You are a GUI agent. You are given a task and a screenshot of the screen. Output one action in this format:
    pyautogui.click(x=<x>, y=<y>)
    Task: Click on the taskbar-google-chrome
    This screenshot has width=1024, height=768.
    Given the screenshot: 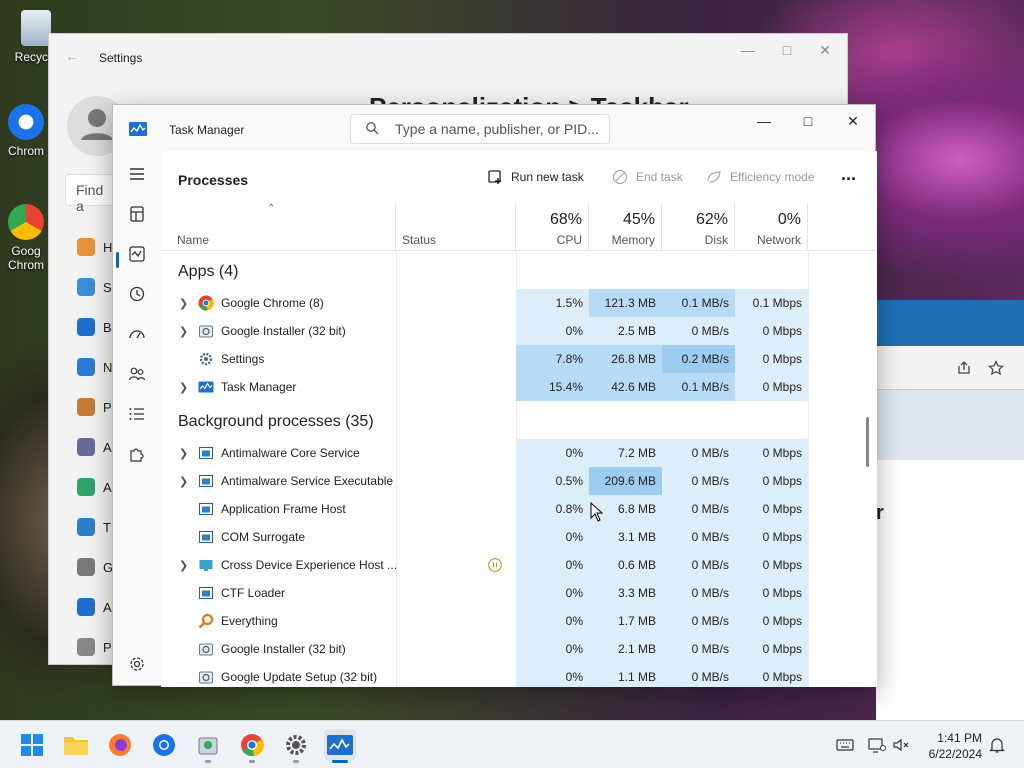 What is the action you would take?
    pyautogui.click(x=252, y=746)
    